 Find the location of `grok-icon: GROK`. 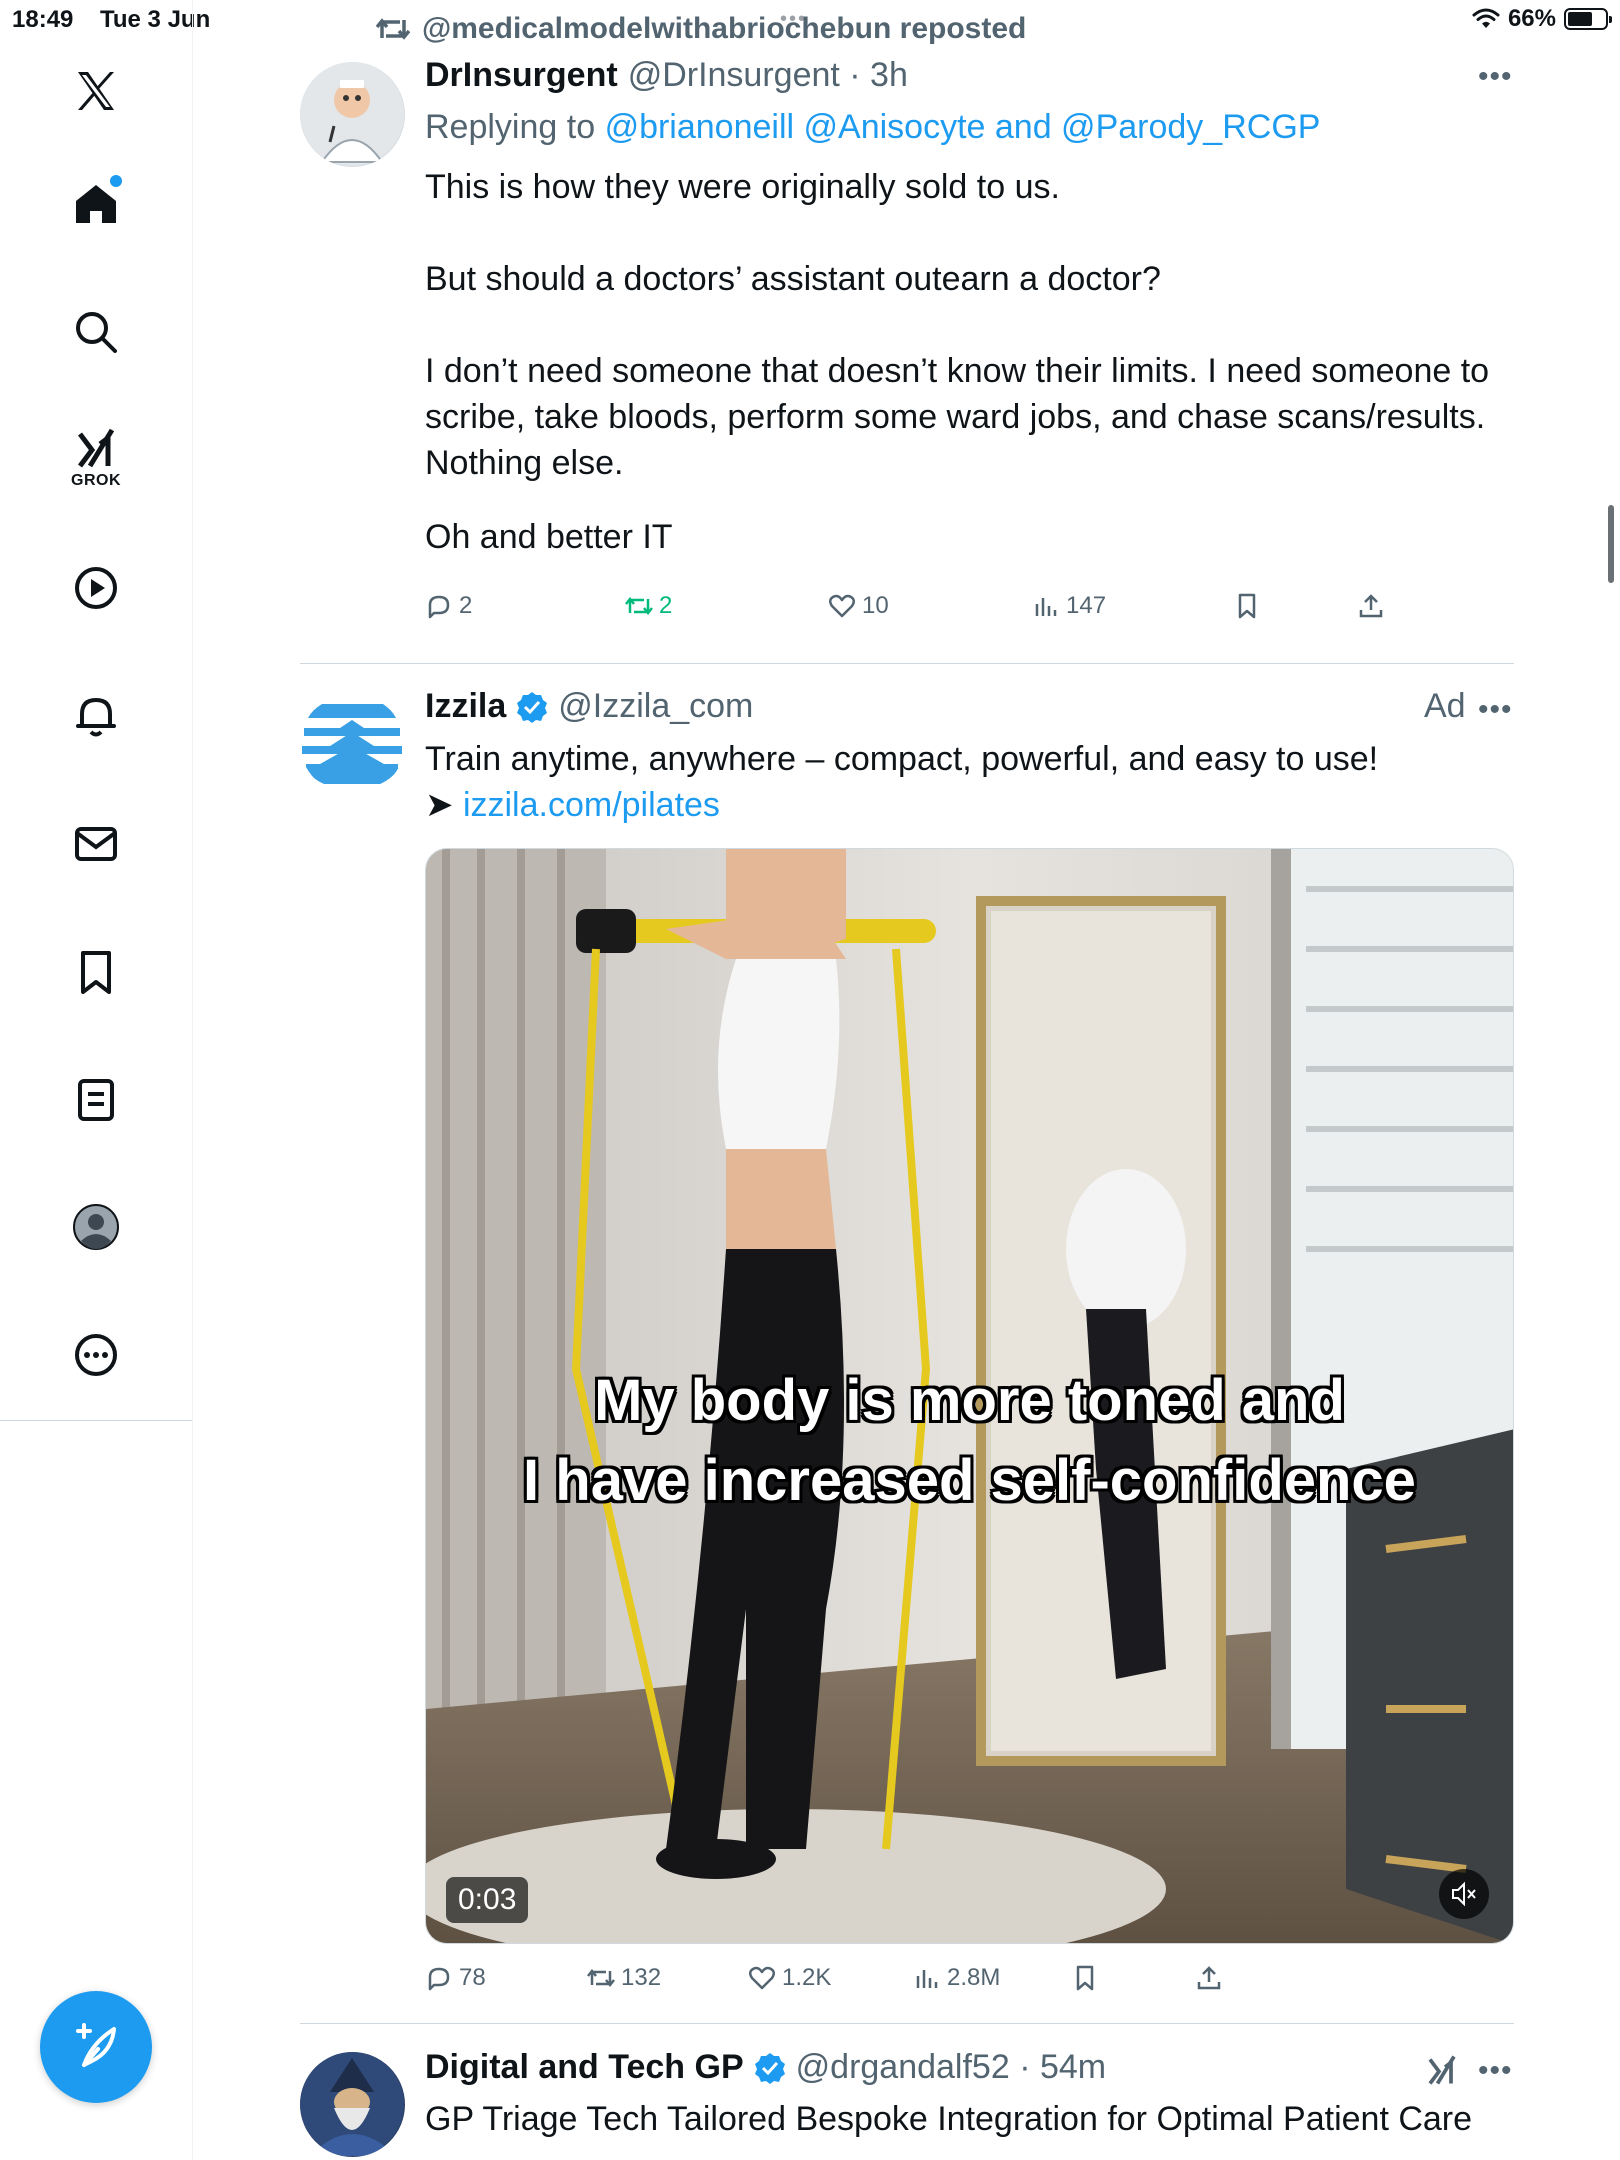

grok-icon: GROK is located at coordinates (96, 460).